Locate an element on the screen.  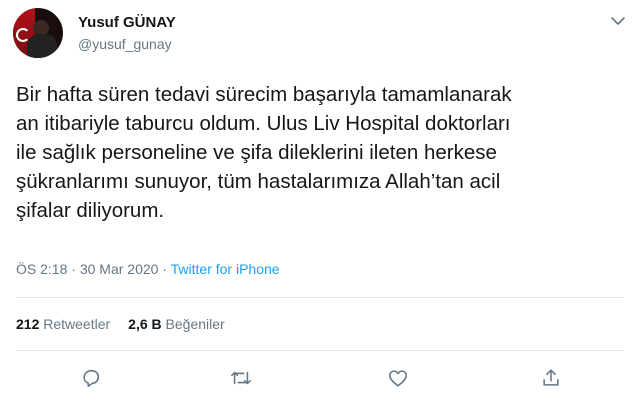
chevron-down-icon is located at coordinates (618, 21).